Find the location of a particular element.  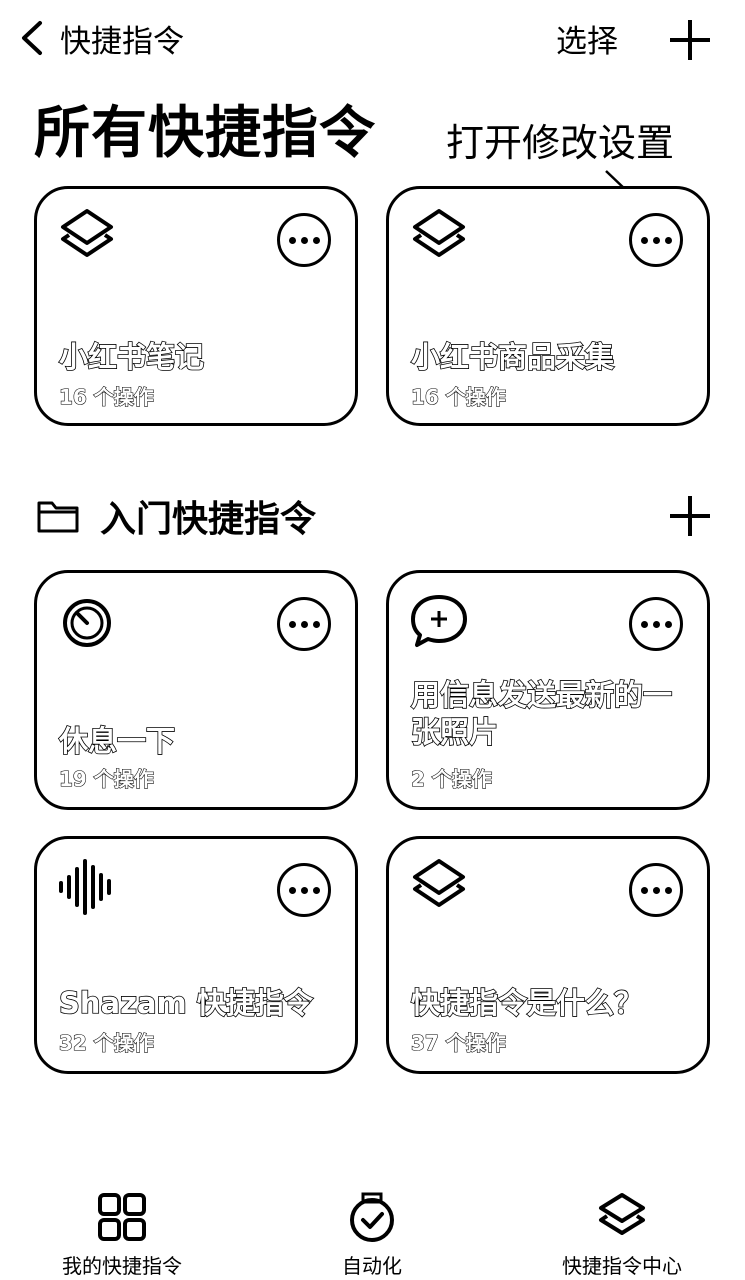

timer-icon is located at coordinates (87, 623).